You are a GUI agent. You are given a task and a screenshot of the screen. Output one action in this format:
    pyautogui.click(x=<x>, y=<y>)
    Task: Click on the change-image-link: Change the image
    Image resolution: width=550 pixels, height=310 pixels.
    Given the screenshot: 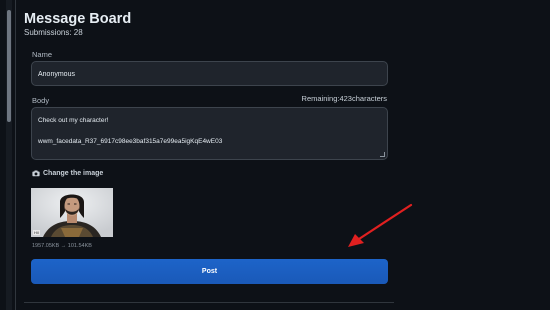 What is the action you would take?
    pyautogui.click(x=67, y=173)
    